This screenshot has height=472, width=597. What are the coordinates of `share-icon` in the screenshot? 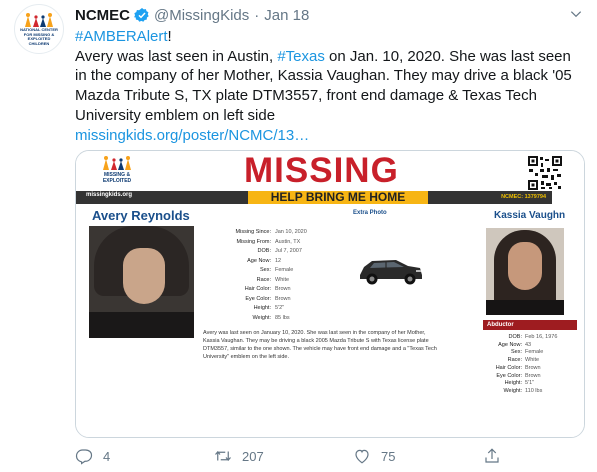 It's located at (492, 455).